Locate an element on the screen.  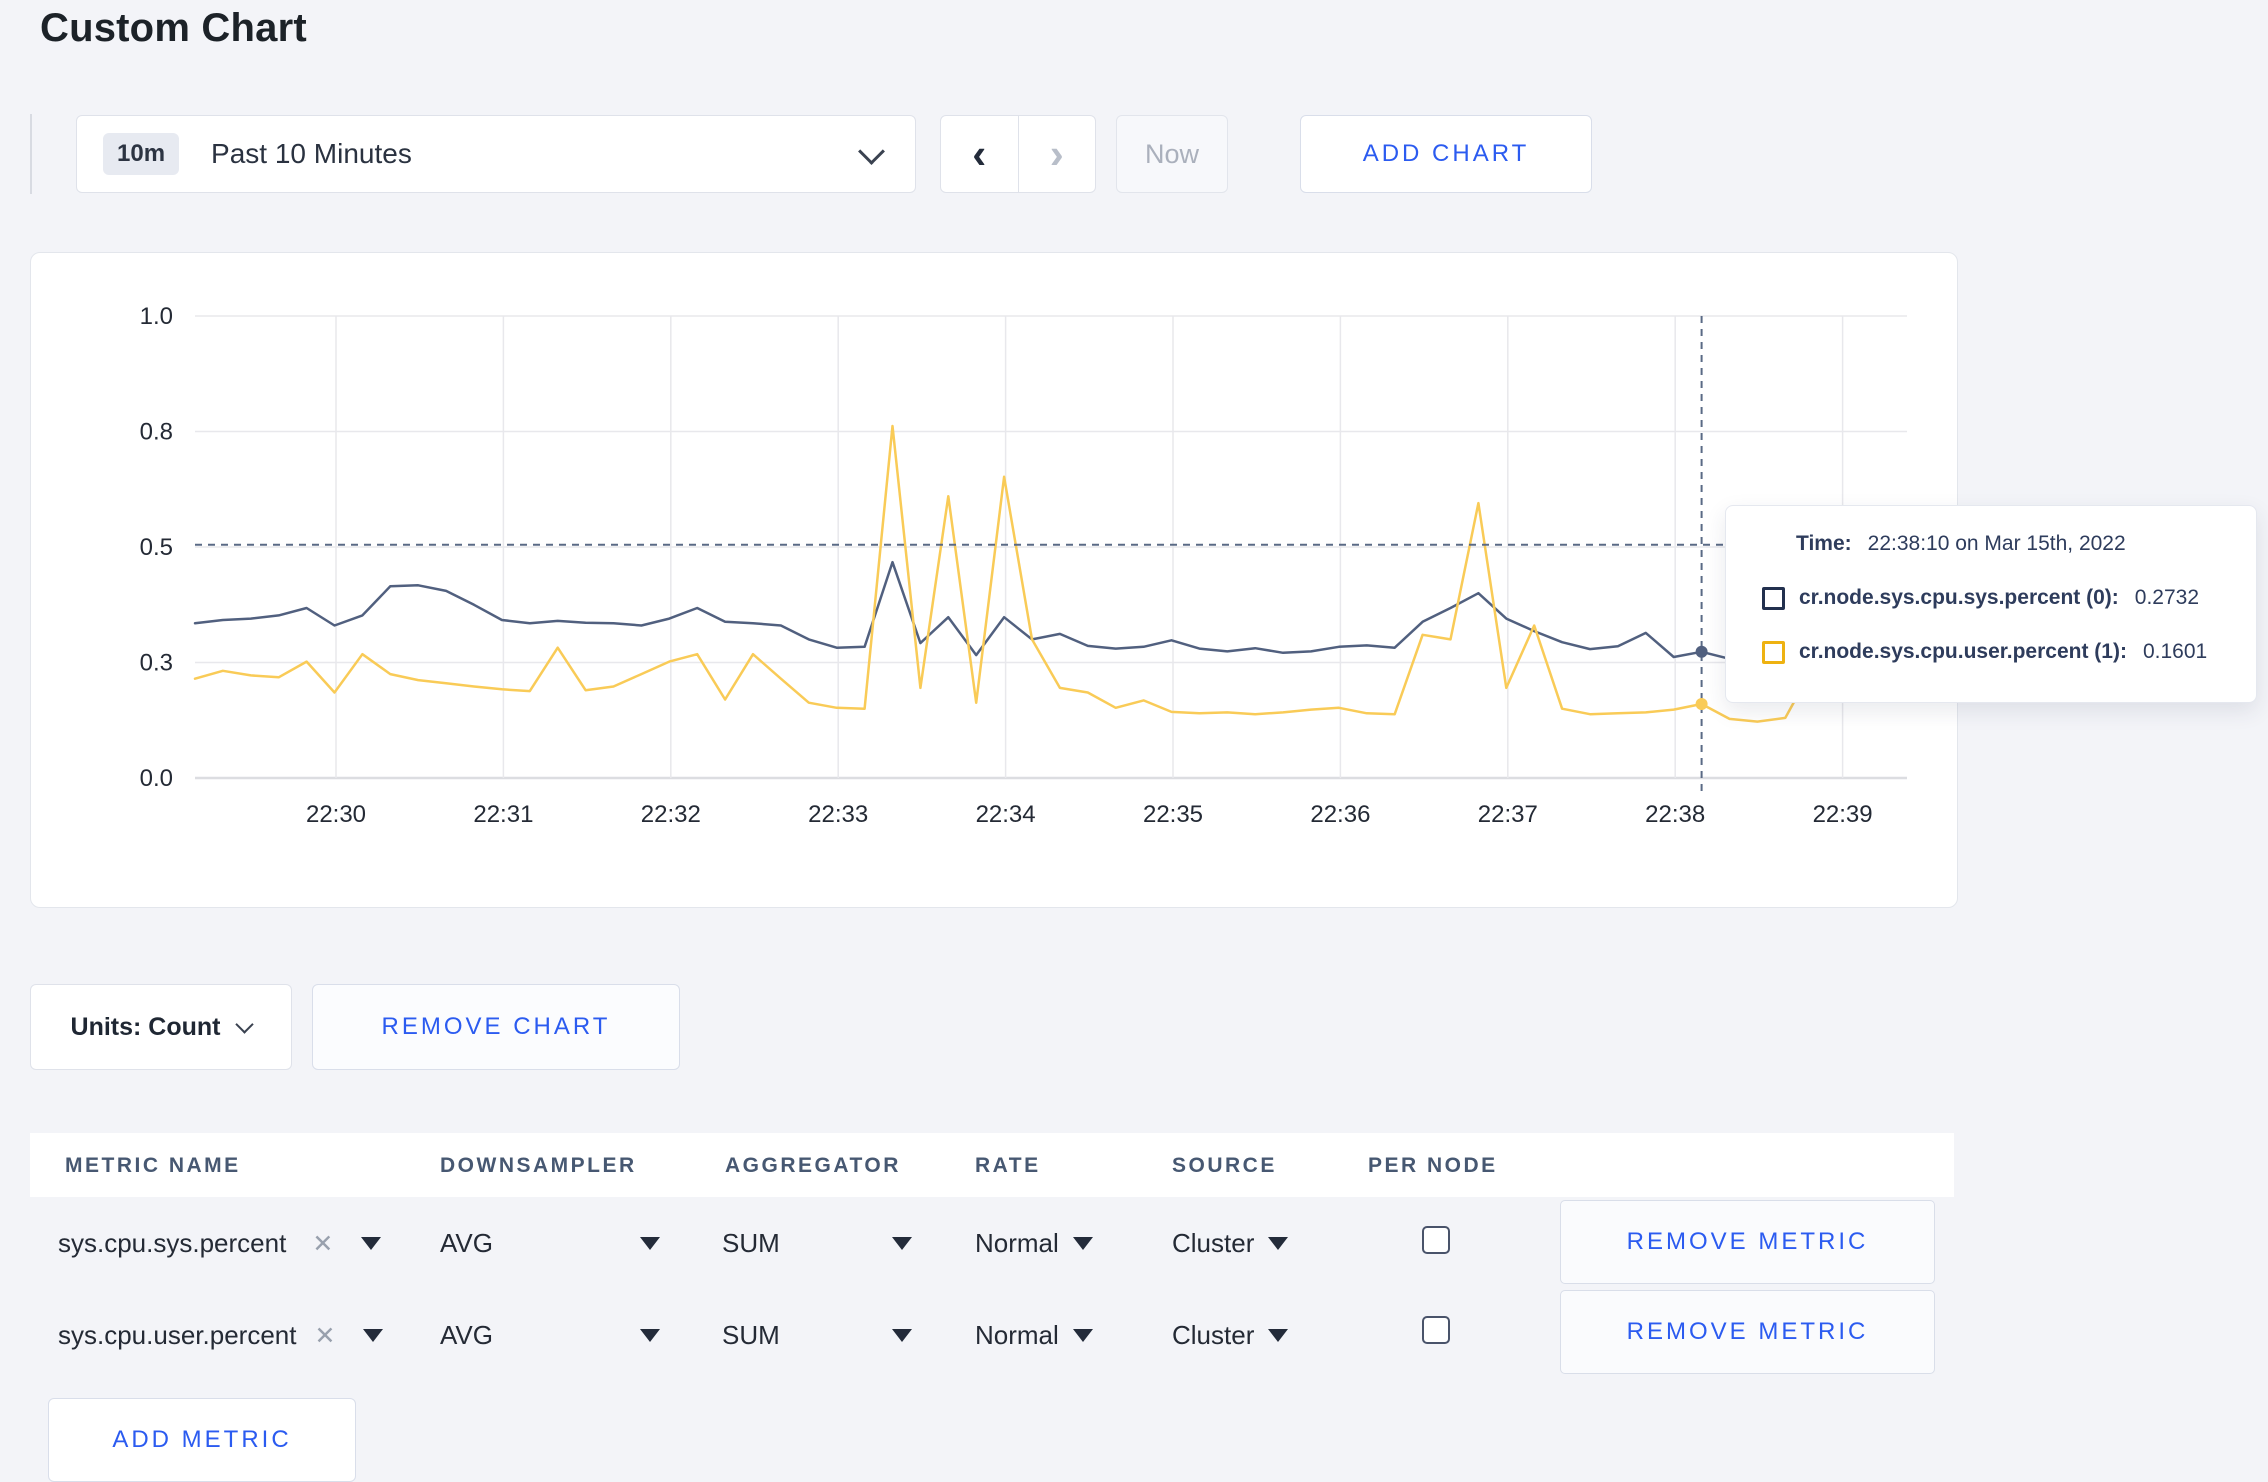
tooltip-time-value: 22:38:10 on Mar 15th, 2022 is located at coordinates (1996, 543).